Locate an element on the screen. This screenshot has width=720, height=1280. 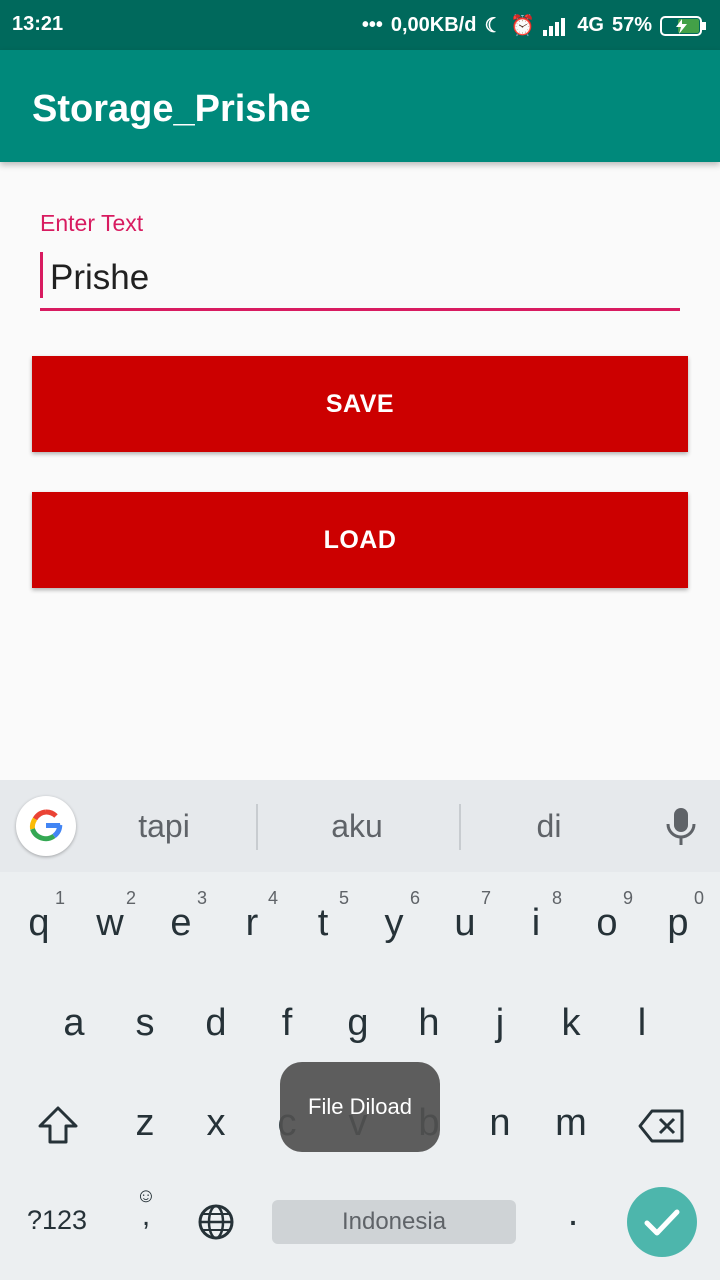
network-type: 4G is located at coordinates (590, 25).